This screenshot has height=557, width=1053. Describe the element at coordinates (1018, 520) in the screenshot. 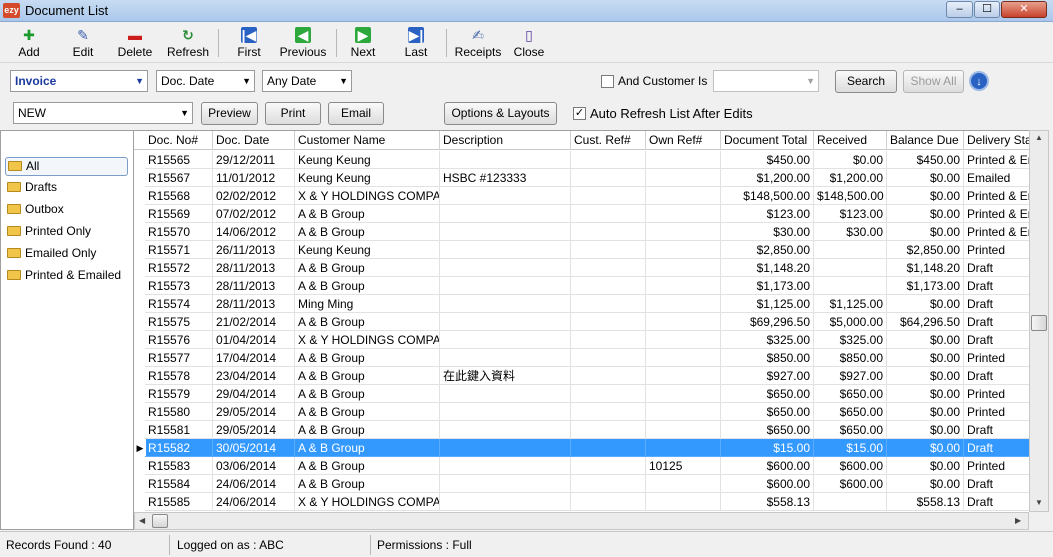

I see `scroll-right-icon: ▶` at that location.